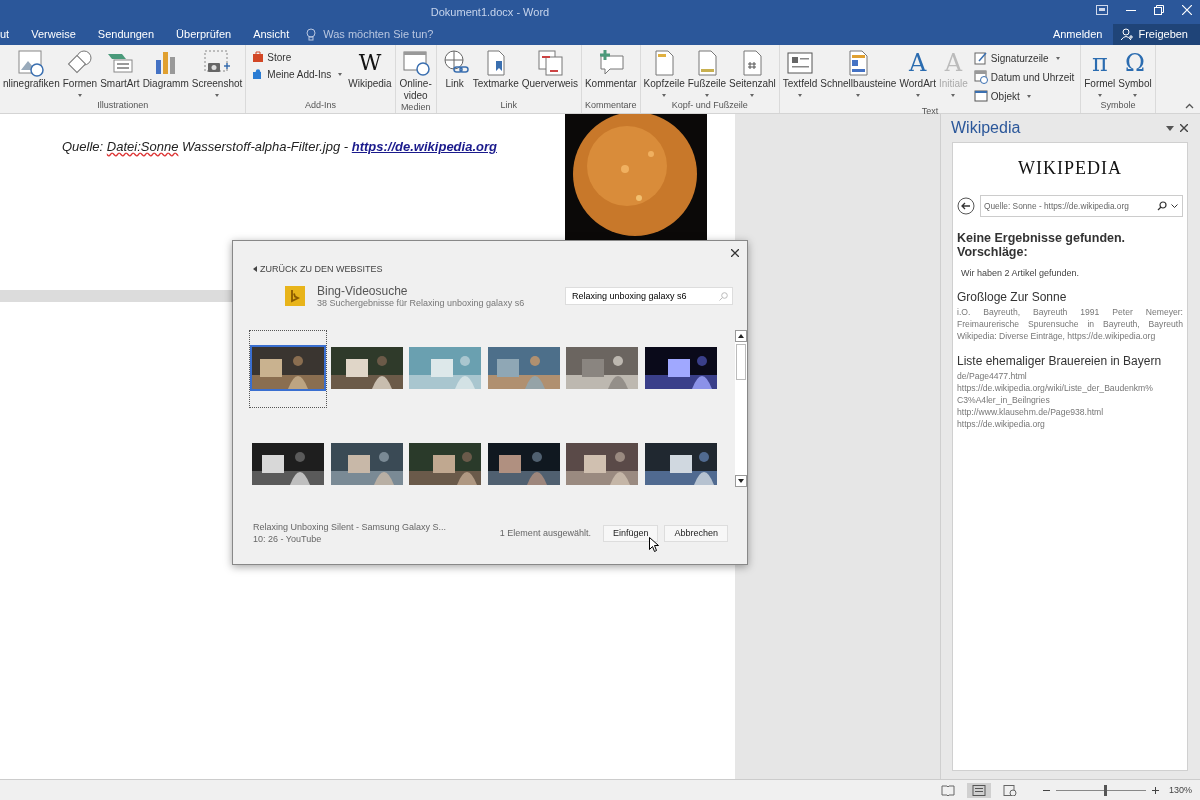  What do you see at coordinates (1170, 128) in the screenshot?
I see `dropdown-icon` at bounding box center [1170, 128].